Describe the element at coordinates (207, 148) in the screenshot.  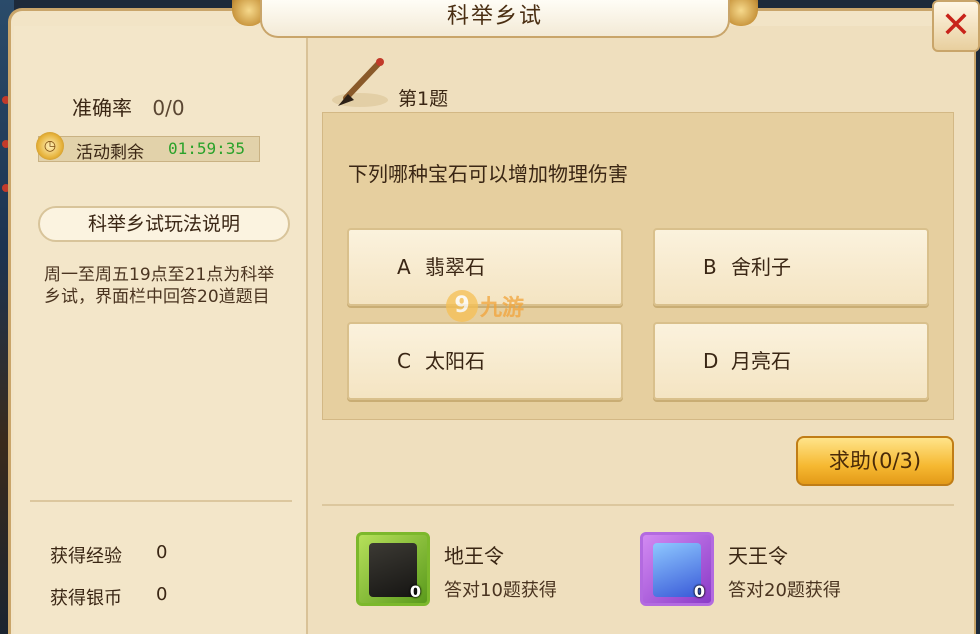
I see `timer-value: 01:59:35` at that location.